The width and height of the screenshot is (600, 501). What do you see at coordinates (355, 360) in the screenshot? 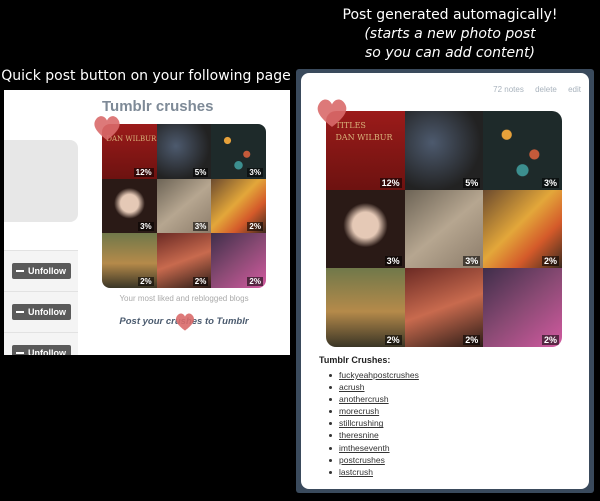
I see `crushes-heading: Tumblr Crushes:` at bounding box center [355, 360].